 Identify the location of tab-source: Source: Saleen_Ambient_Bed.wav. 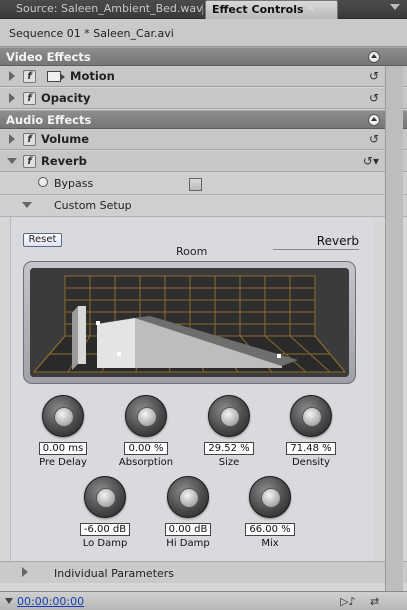
(109, 9).